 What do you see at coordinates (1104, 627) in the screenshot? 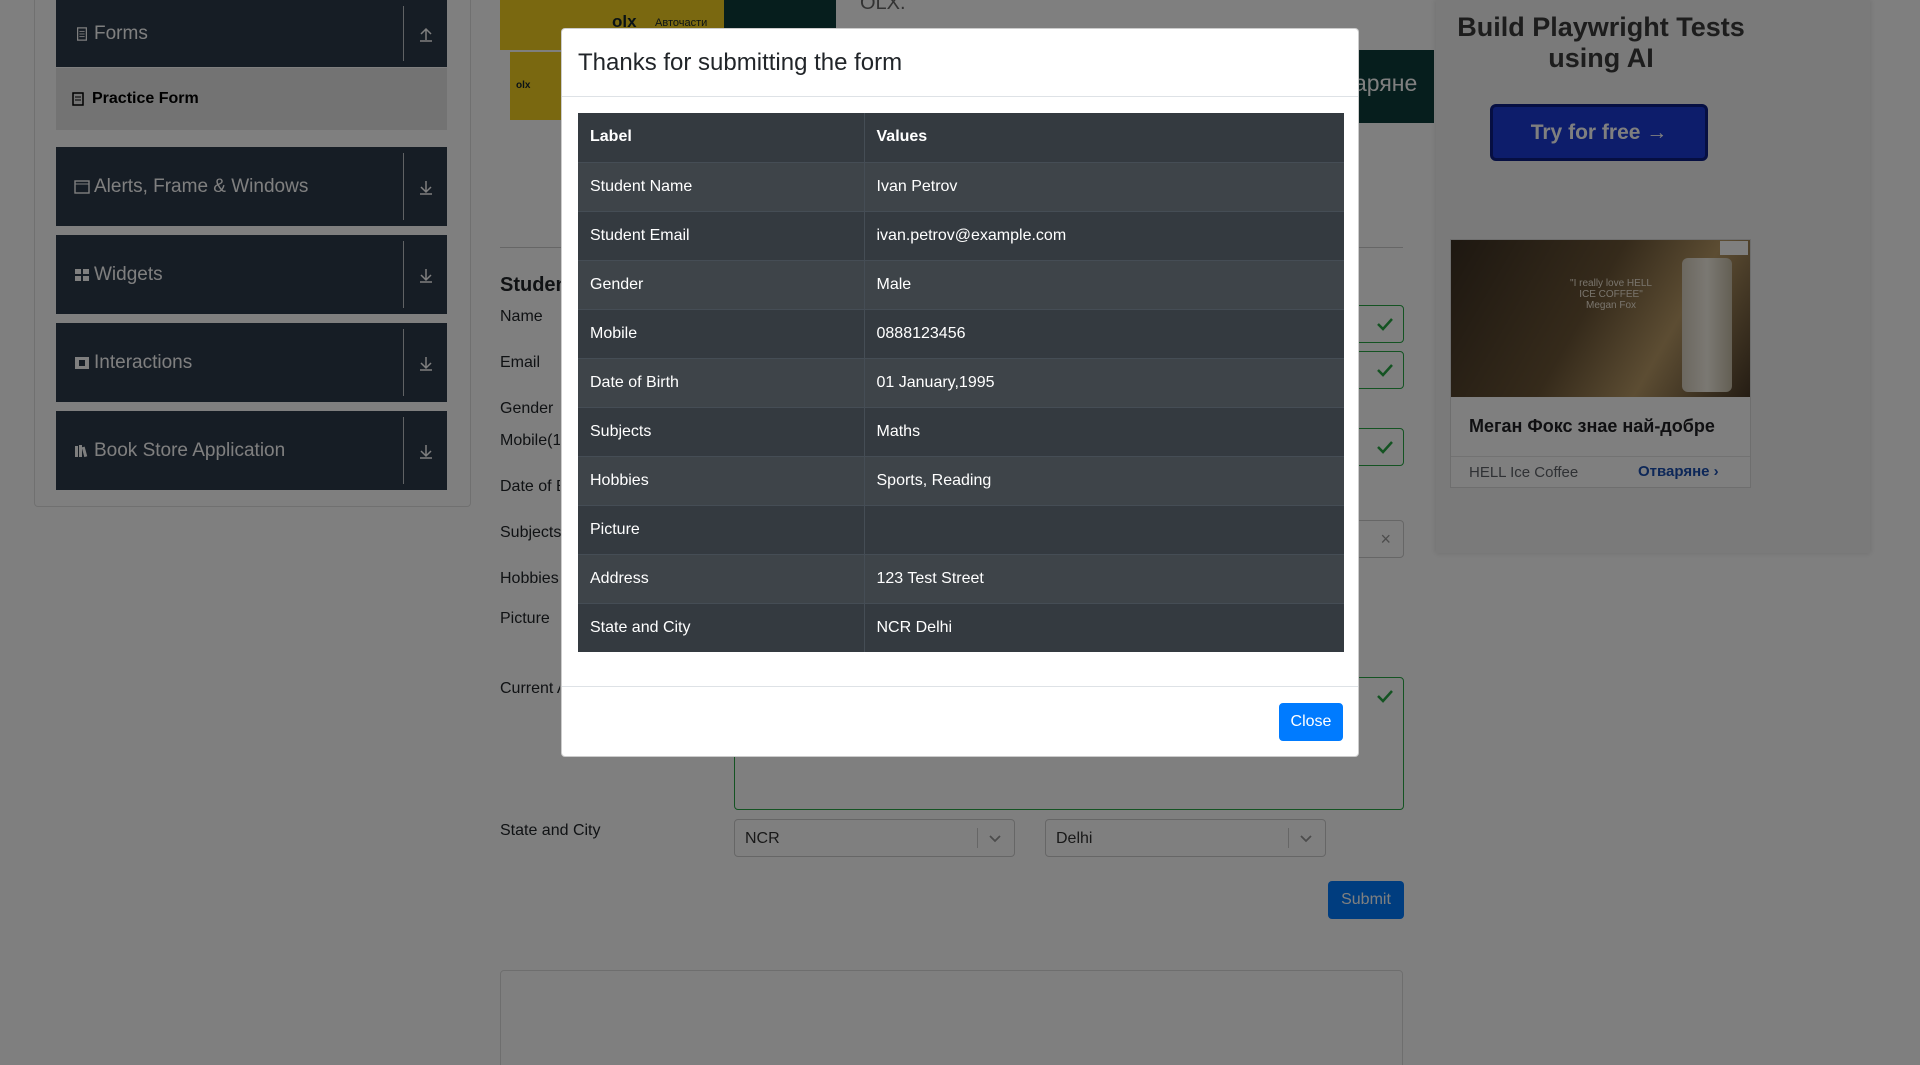
I see `row-value: NCR Delhi` at bounding box center [1104, 627].